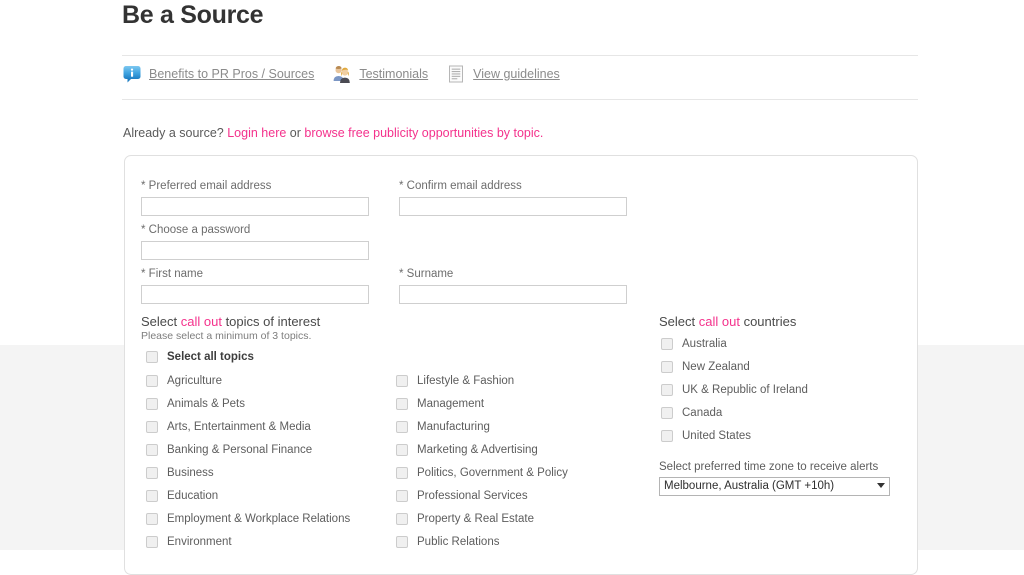 This screenshot has height=575, width=1024. What do you see at coordinates (706, 436) in the screenshot?
I see `checkbox-row-country-4: United States` at bounding box center [706, 436].